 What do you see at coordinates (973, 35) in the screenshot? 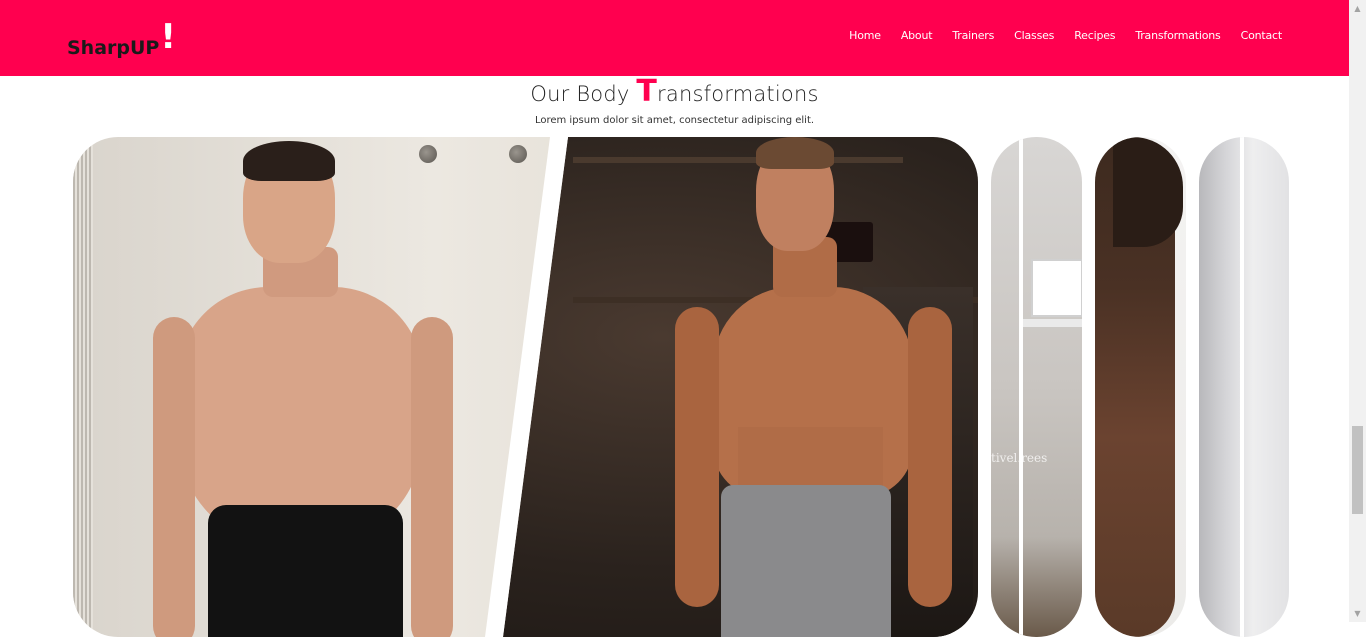
I see `nav-link-trainers: Trainers` at bounding box center [973, 35].